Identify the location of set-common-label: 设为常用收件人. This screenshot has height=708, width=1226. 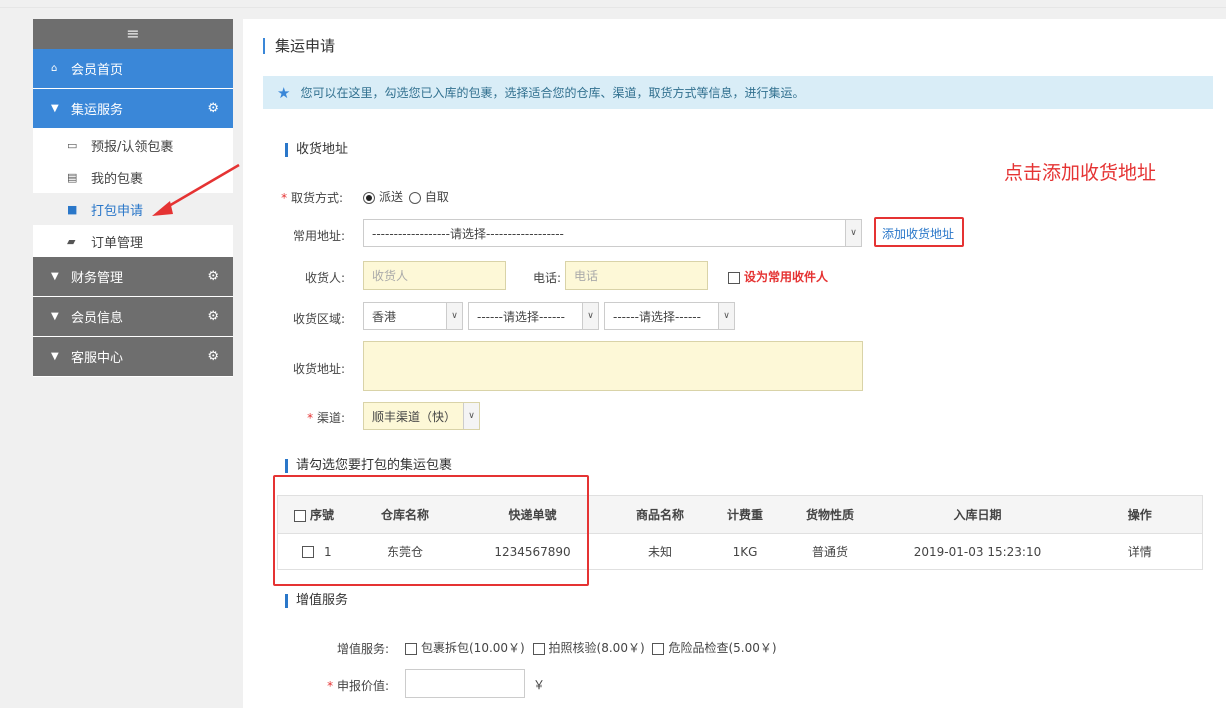
(786, 277).